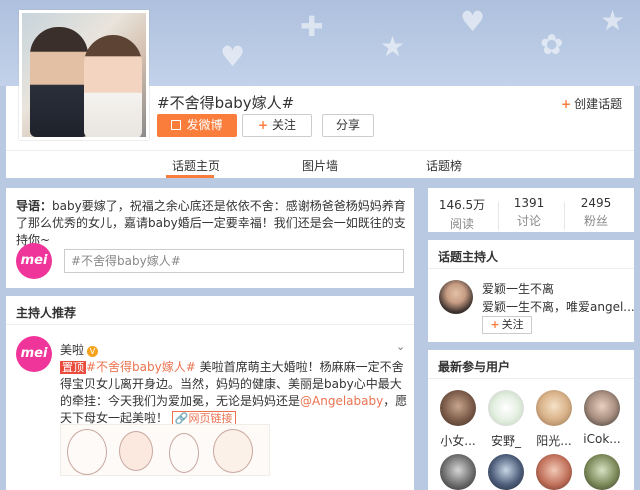 The image size is (640, 490). I want to click on stat-discussions: 1391 讨论, so click(529, 212).